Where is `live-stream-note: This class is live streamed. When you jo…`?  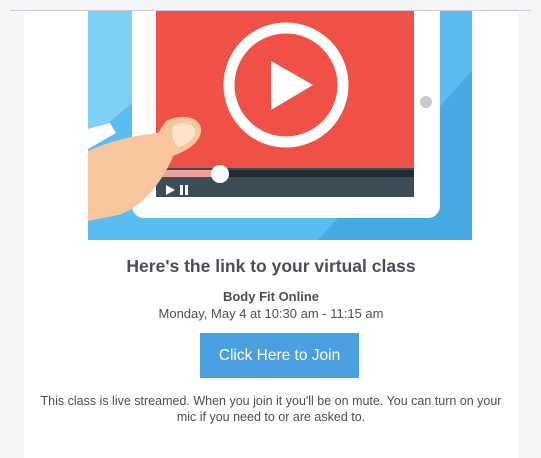
live-stream-note: This class is live streamed. When you jo… is located at coordinates (271, 409).